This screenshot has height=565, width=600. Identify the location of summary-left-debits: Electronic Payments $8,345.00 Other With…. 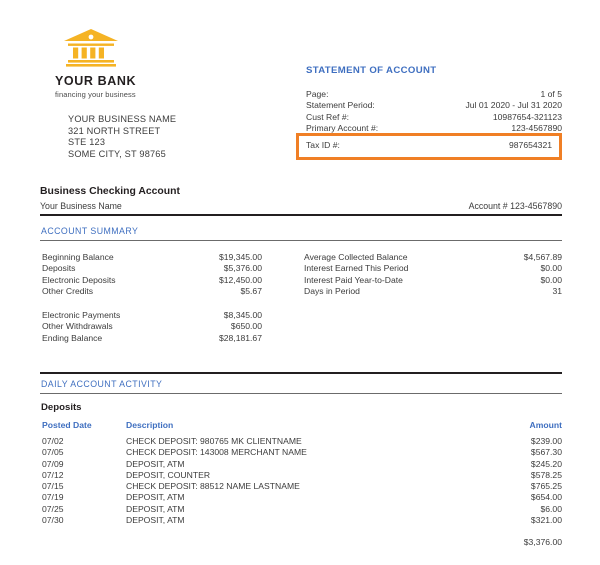
(152, 327).